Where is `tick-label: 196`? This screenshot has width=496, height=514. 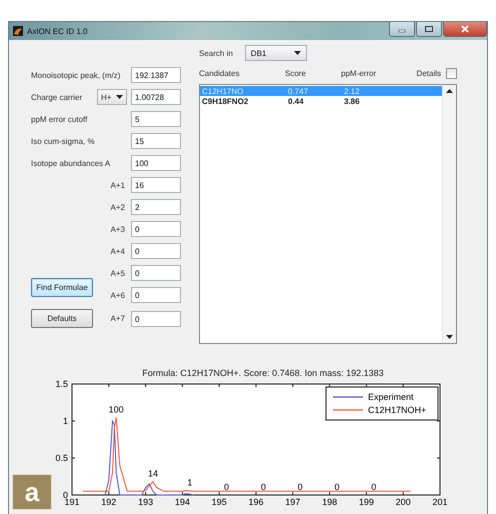
tick-label: 196 is located at coordinates (256, 502).